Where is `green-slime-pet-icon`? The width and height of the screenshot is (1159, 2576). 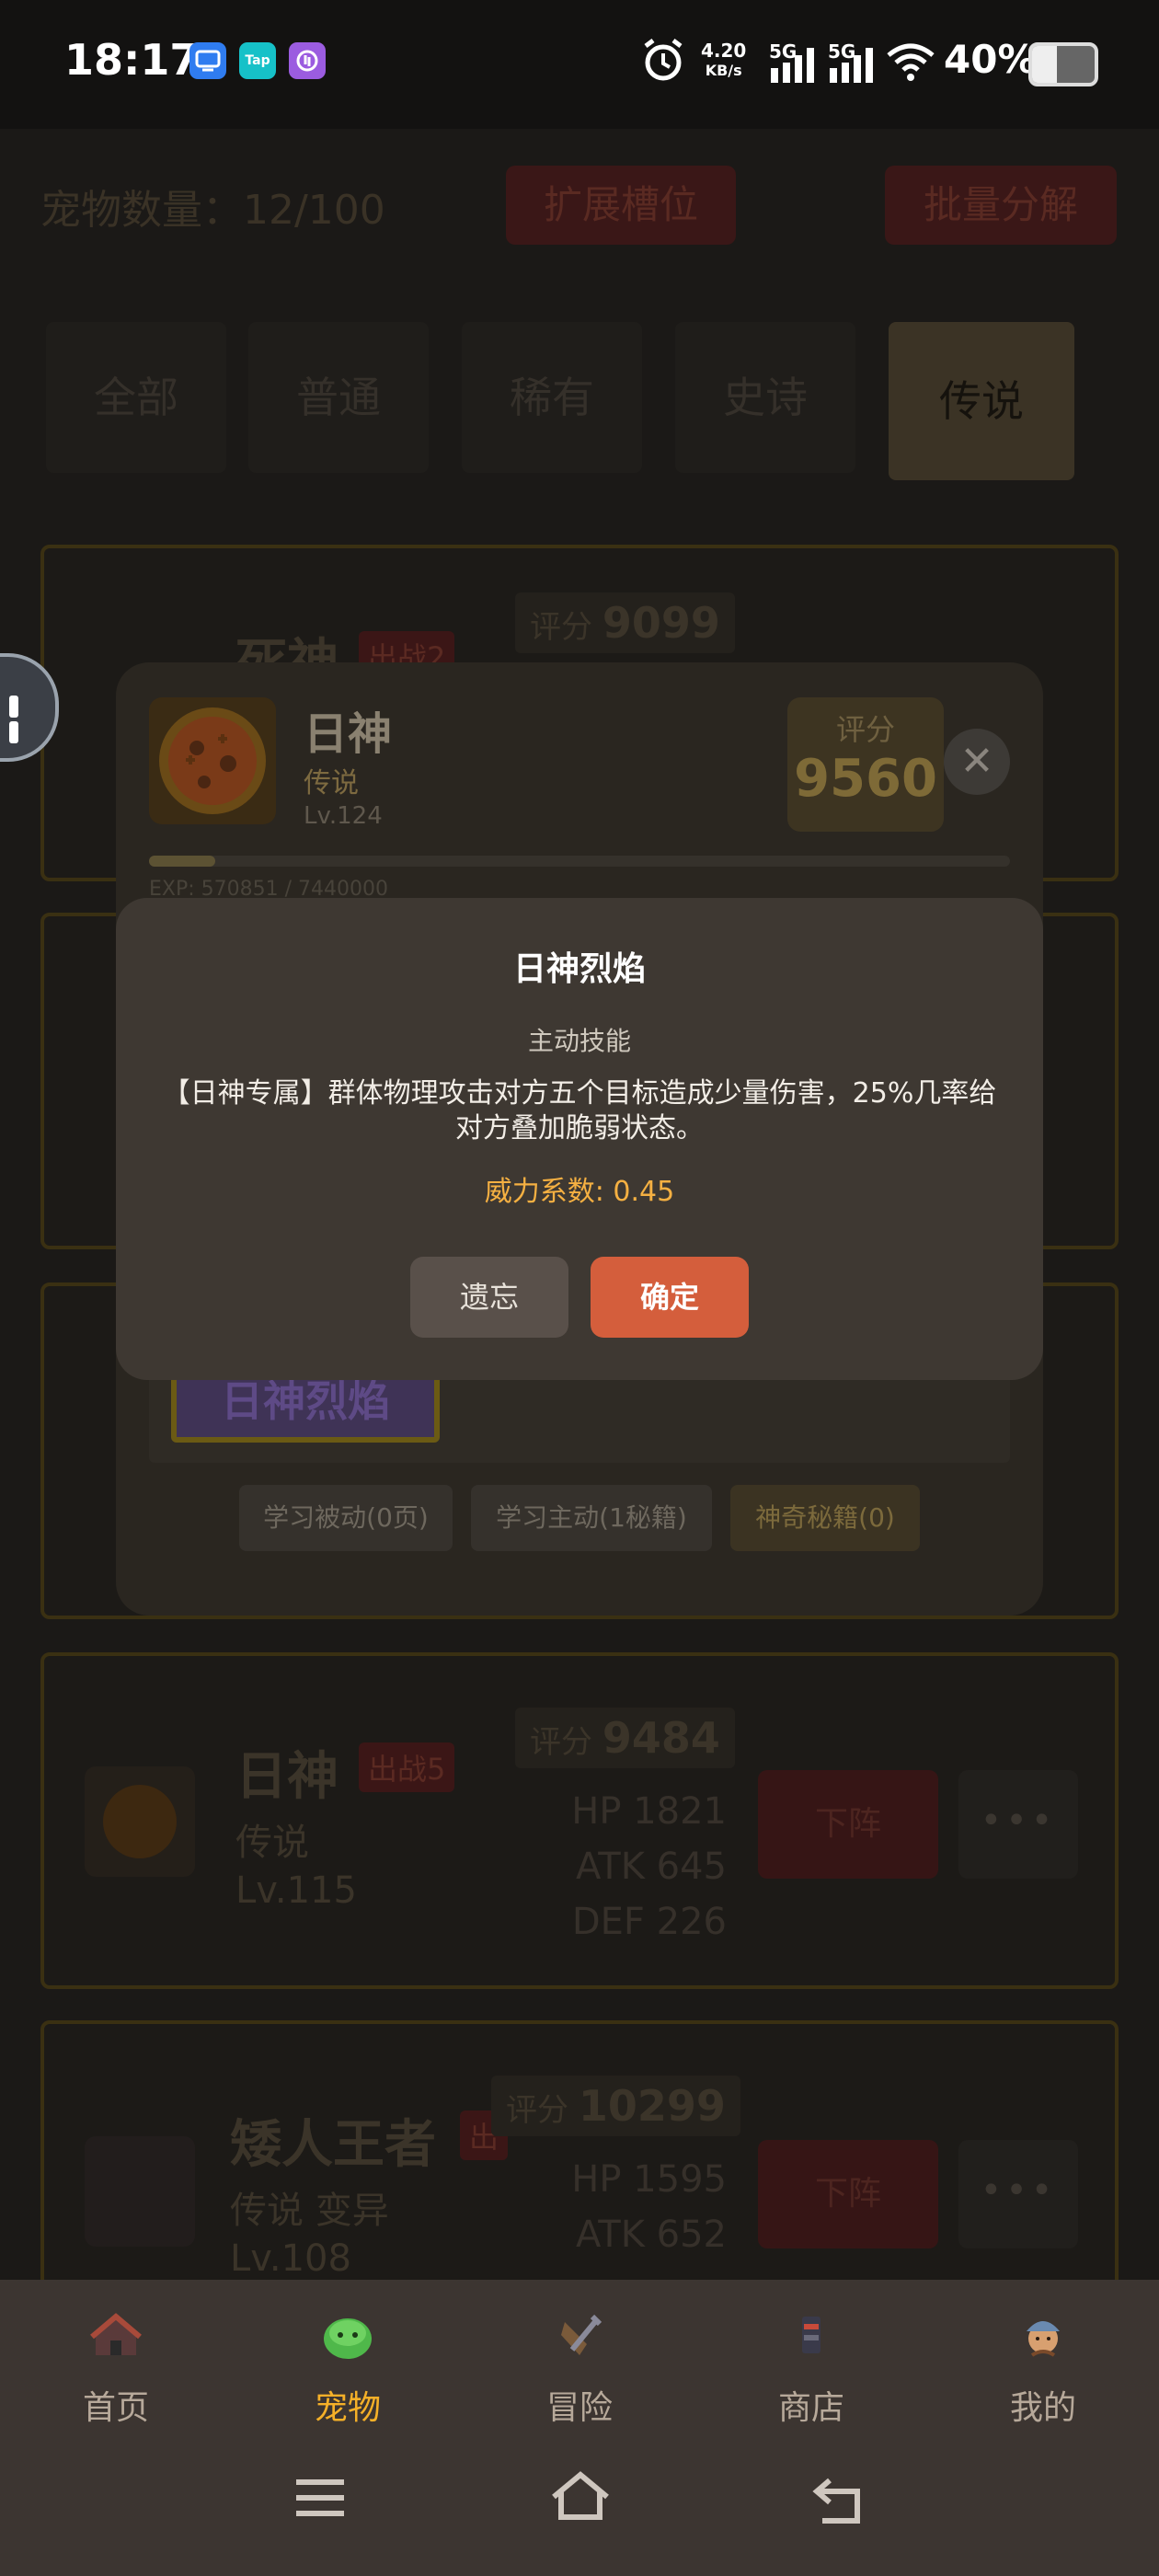
green-slime-pet-icon is located at coordinates (347, 2335).